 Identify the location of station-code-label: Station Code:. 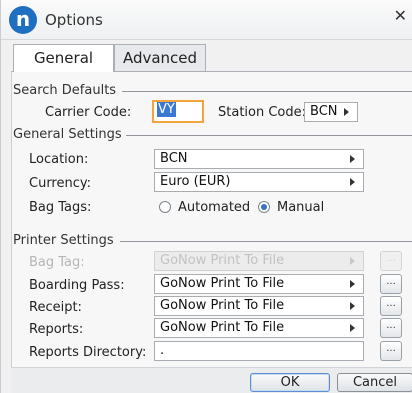
(262, 112).